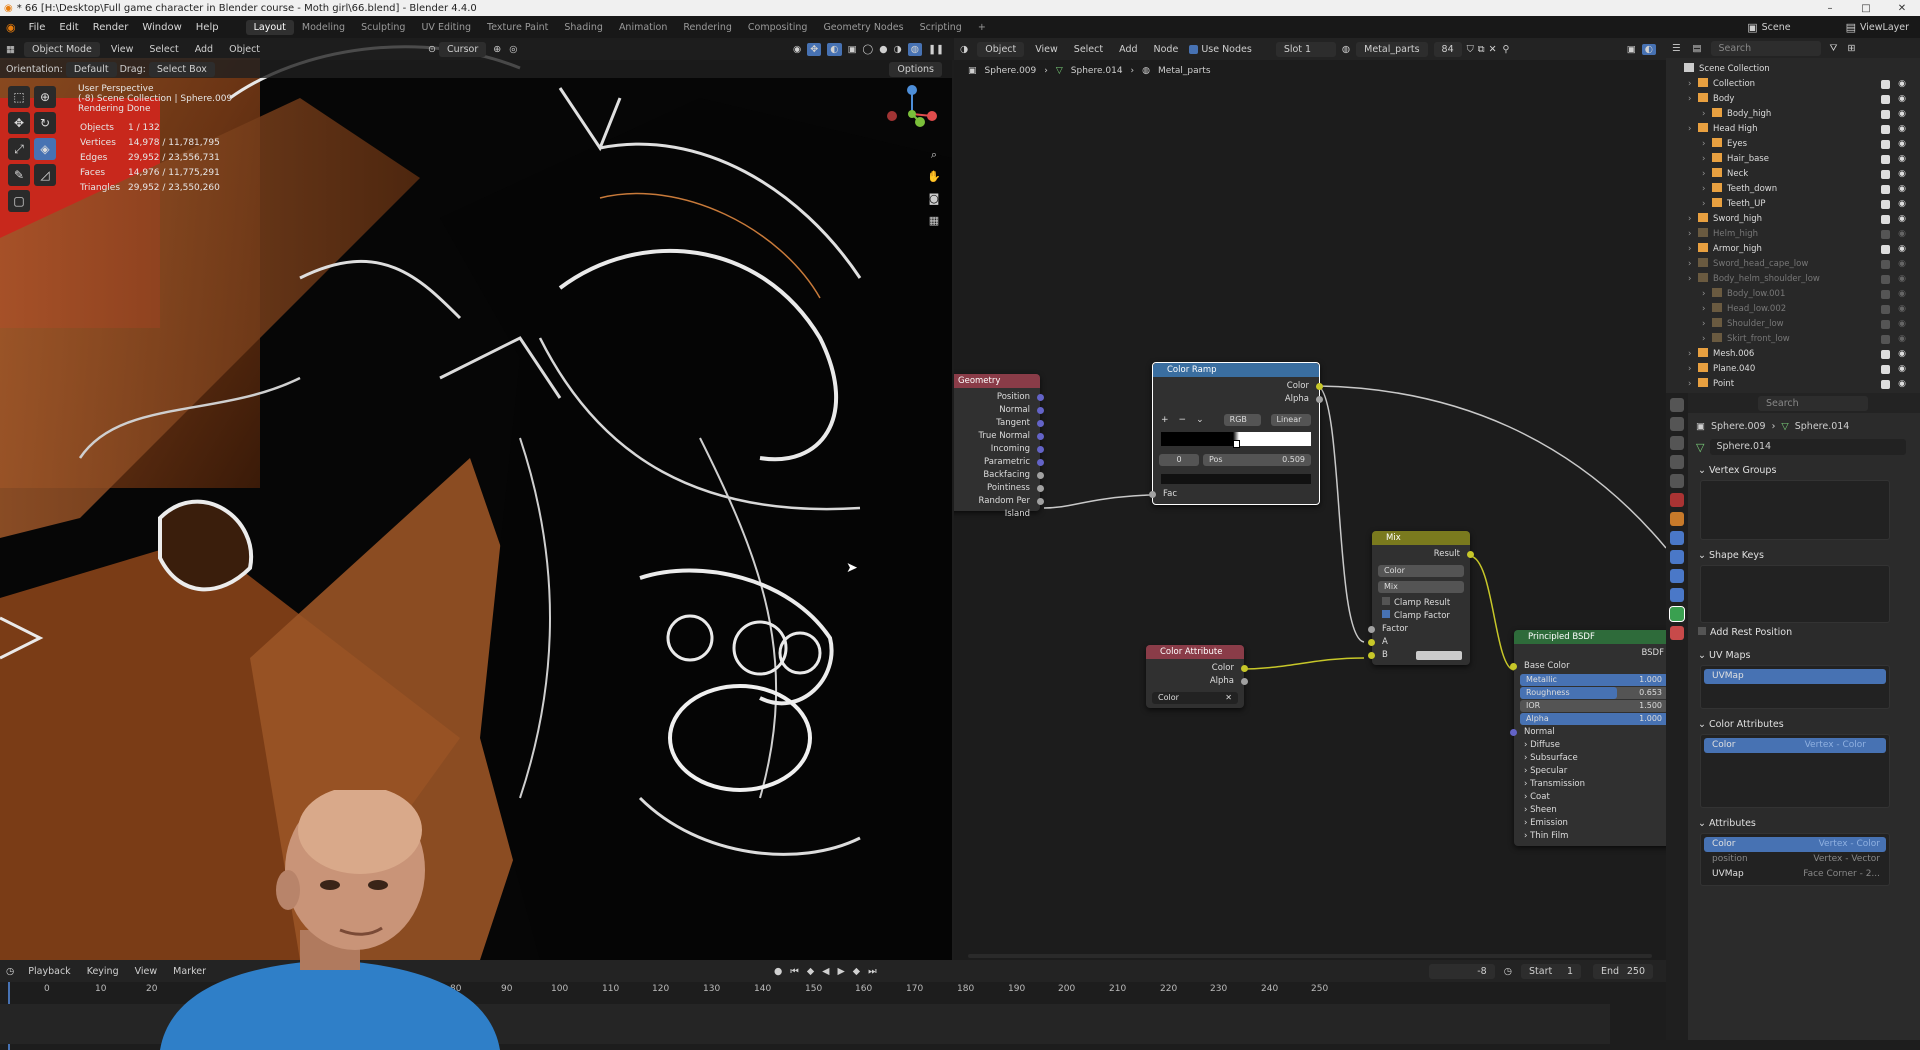  Describe the element at coordinates (1852, 48) in the screenshot. I see `new-collection-icon: ⊞` at that location.